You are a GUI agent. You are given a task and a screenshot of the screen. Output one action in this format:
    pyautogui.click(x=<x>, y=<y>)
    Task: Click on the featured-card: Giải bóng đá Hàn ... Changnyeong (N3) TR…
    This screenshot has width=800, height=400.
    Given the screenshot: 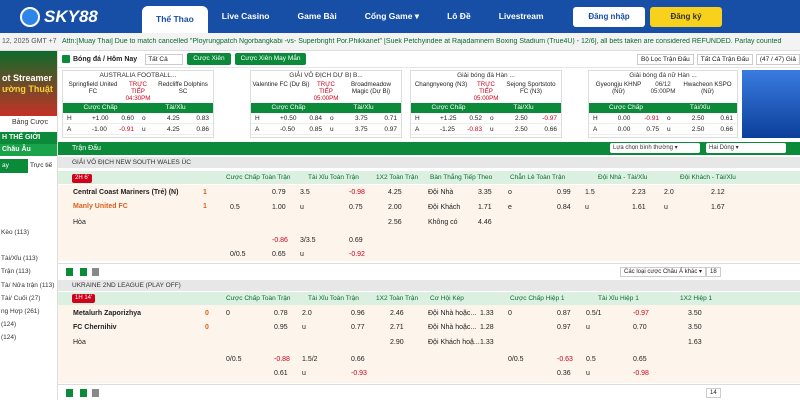 What is the action you would take?
    pyautogui.click(x=486, y=104)
    